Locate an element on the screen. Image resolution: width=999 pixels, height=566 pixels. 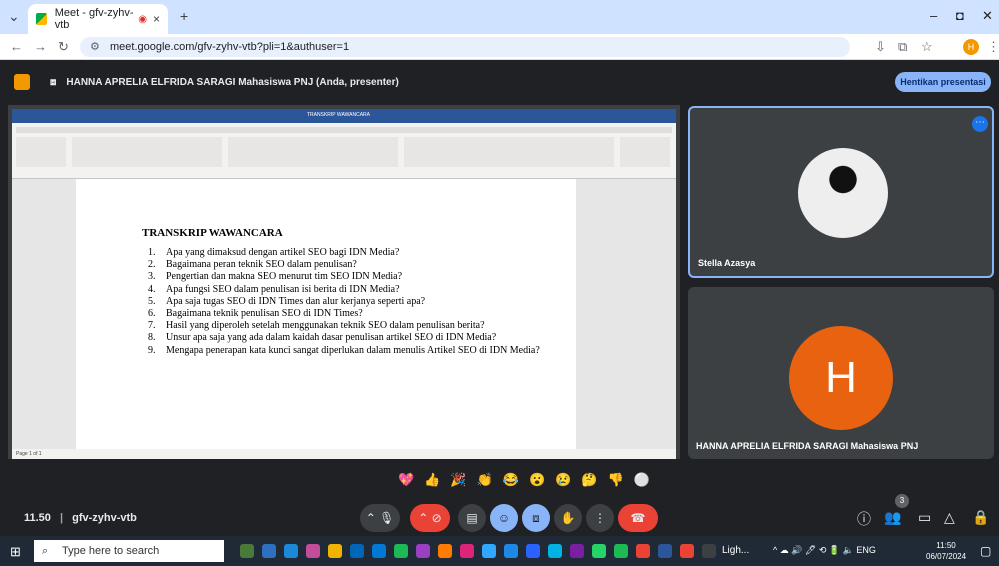
notifications-icon: ▢ is located at coordinates (985, 551).